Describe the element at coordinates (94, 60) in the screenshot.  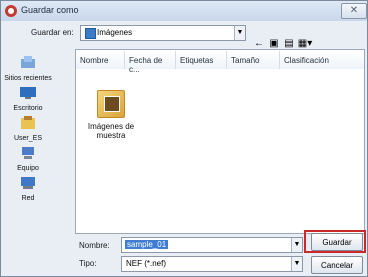
I see `column-header: Nombre` at that location.